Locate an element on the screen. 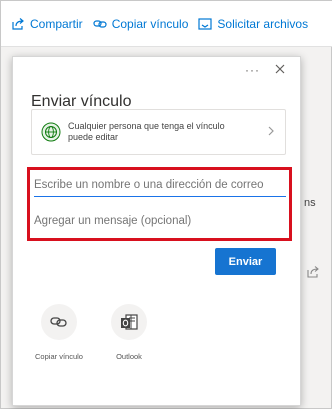  request-files-icon is located at coordinates (205, 23).